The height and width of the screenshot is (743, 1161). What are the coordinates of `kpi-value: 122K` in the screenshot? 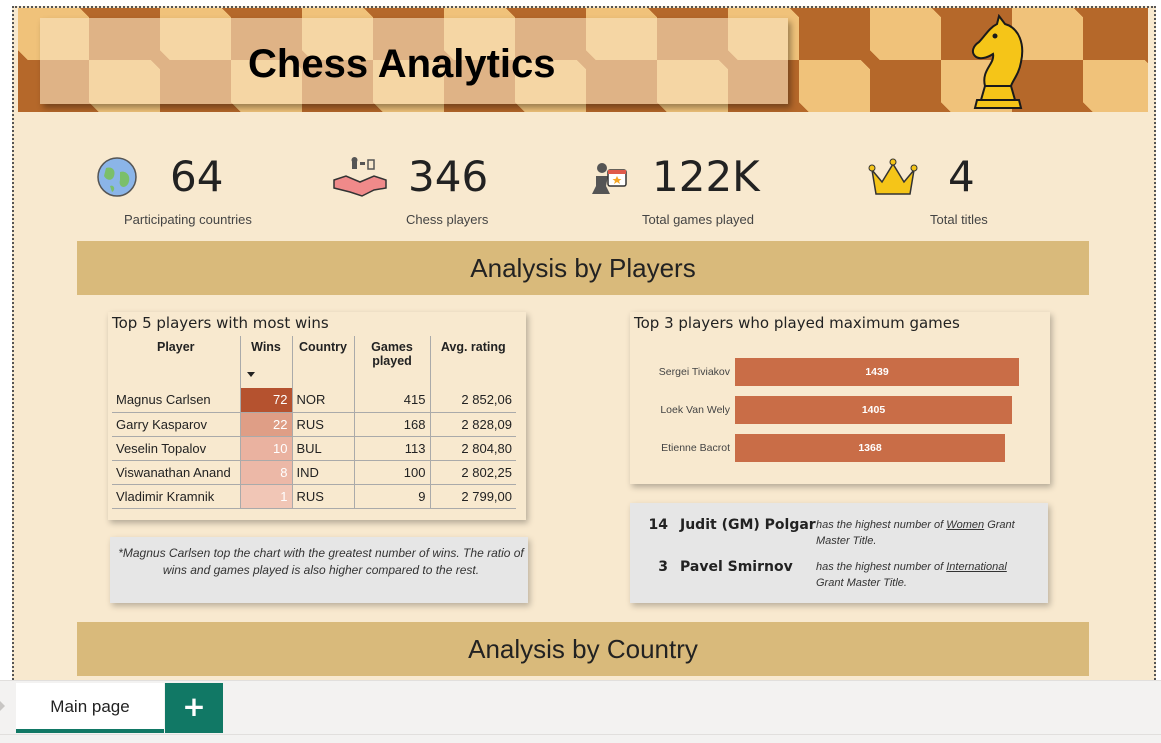 It's located at (706, 176).